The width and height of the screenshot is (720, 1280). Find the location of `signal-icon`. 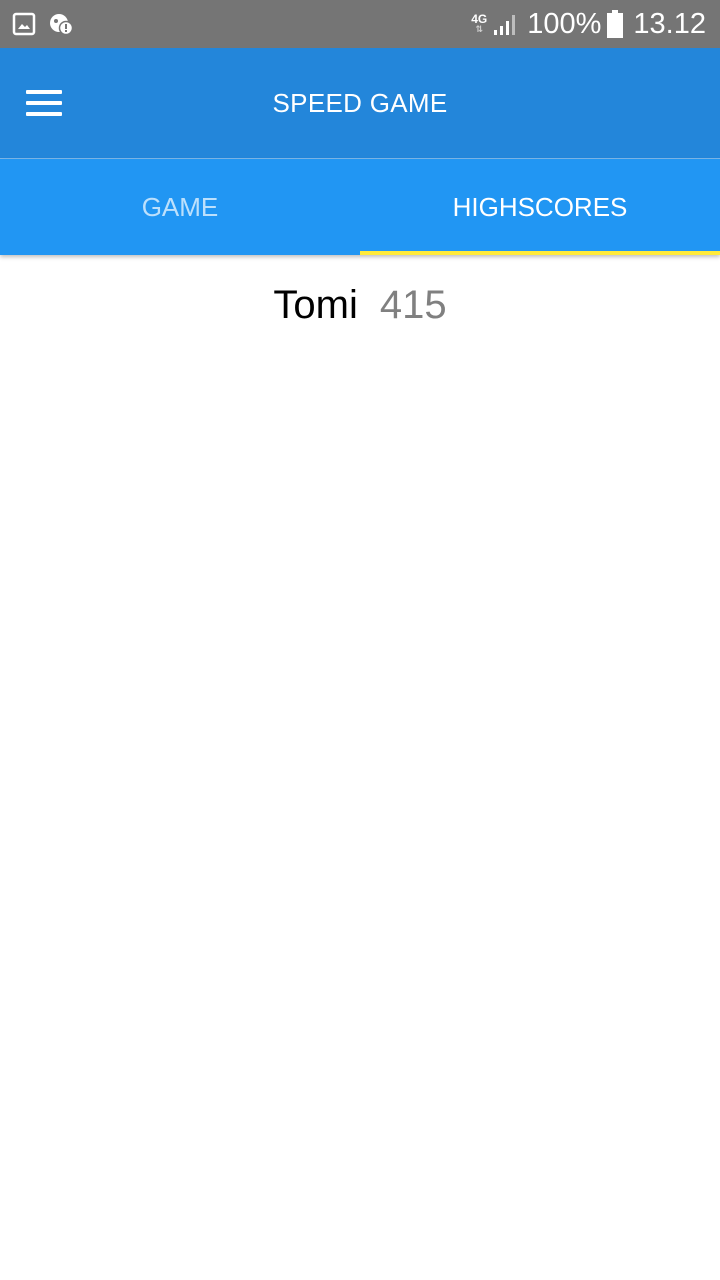

signal-icon is located at coordinates (505, 24).